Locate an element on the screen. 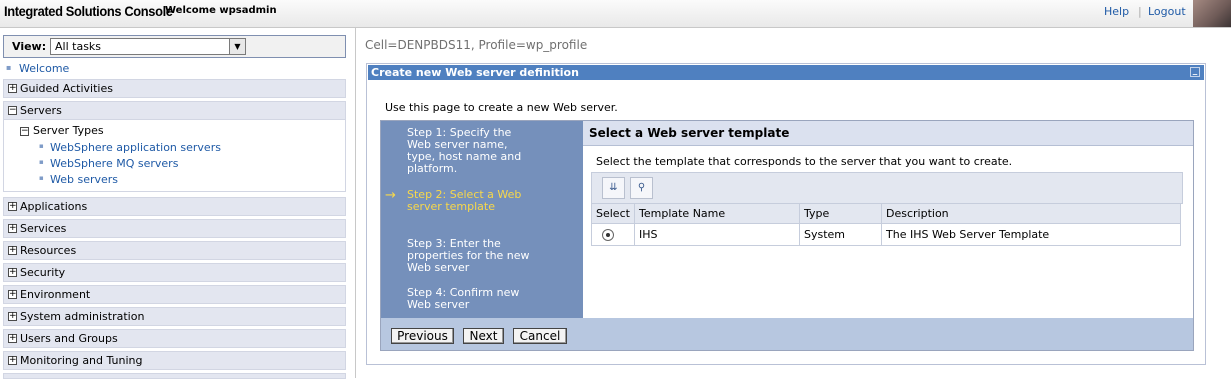 The height and width of the screenshot is (379, 1231). portlet-title: Create new Web server definition is located at coordinates (475, 72).